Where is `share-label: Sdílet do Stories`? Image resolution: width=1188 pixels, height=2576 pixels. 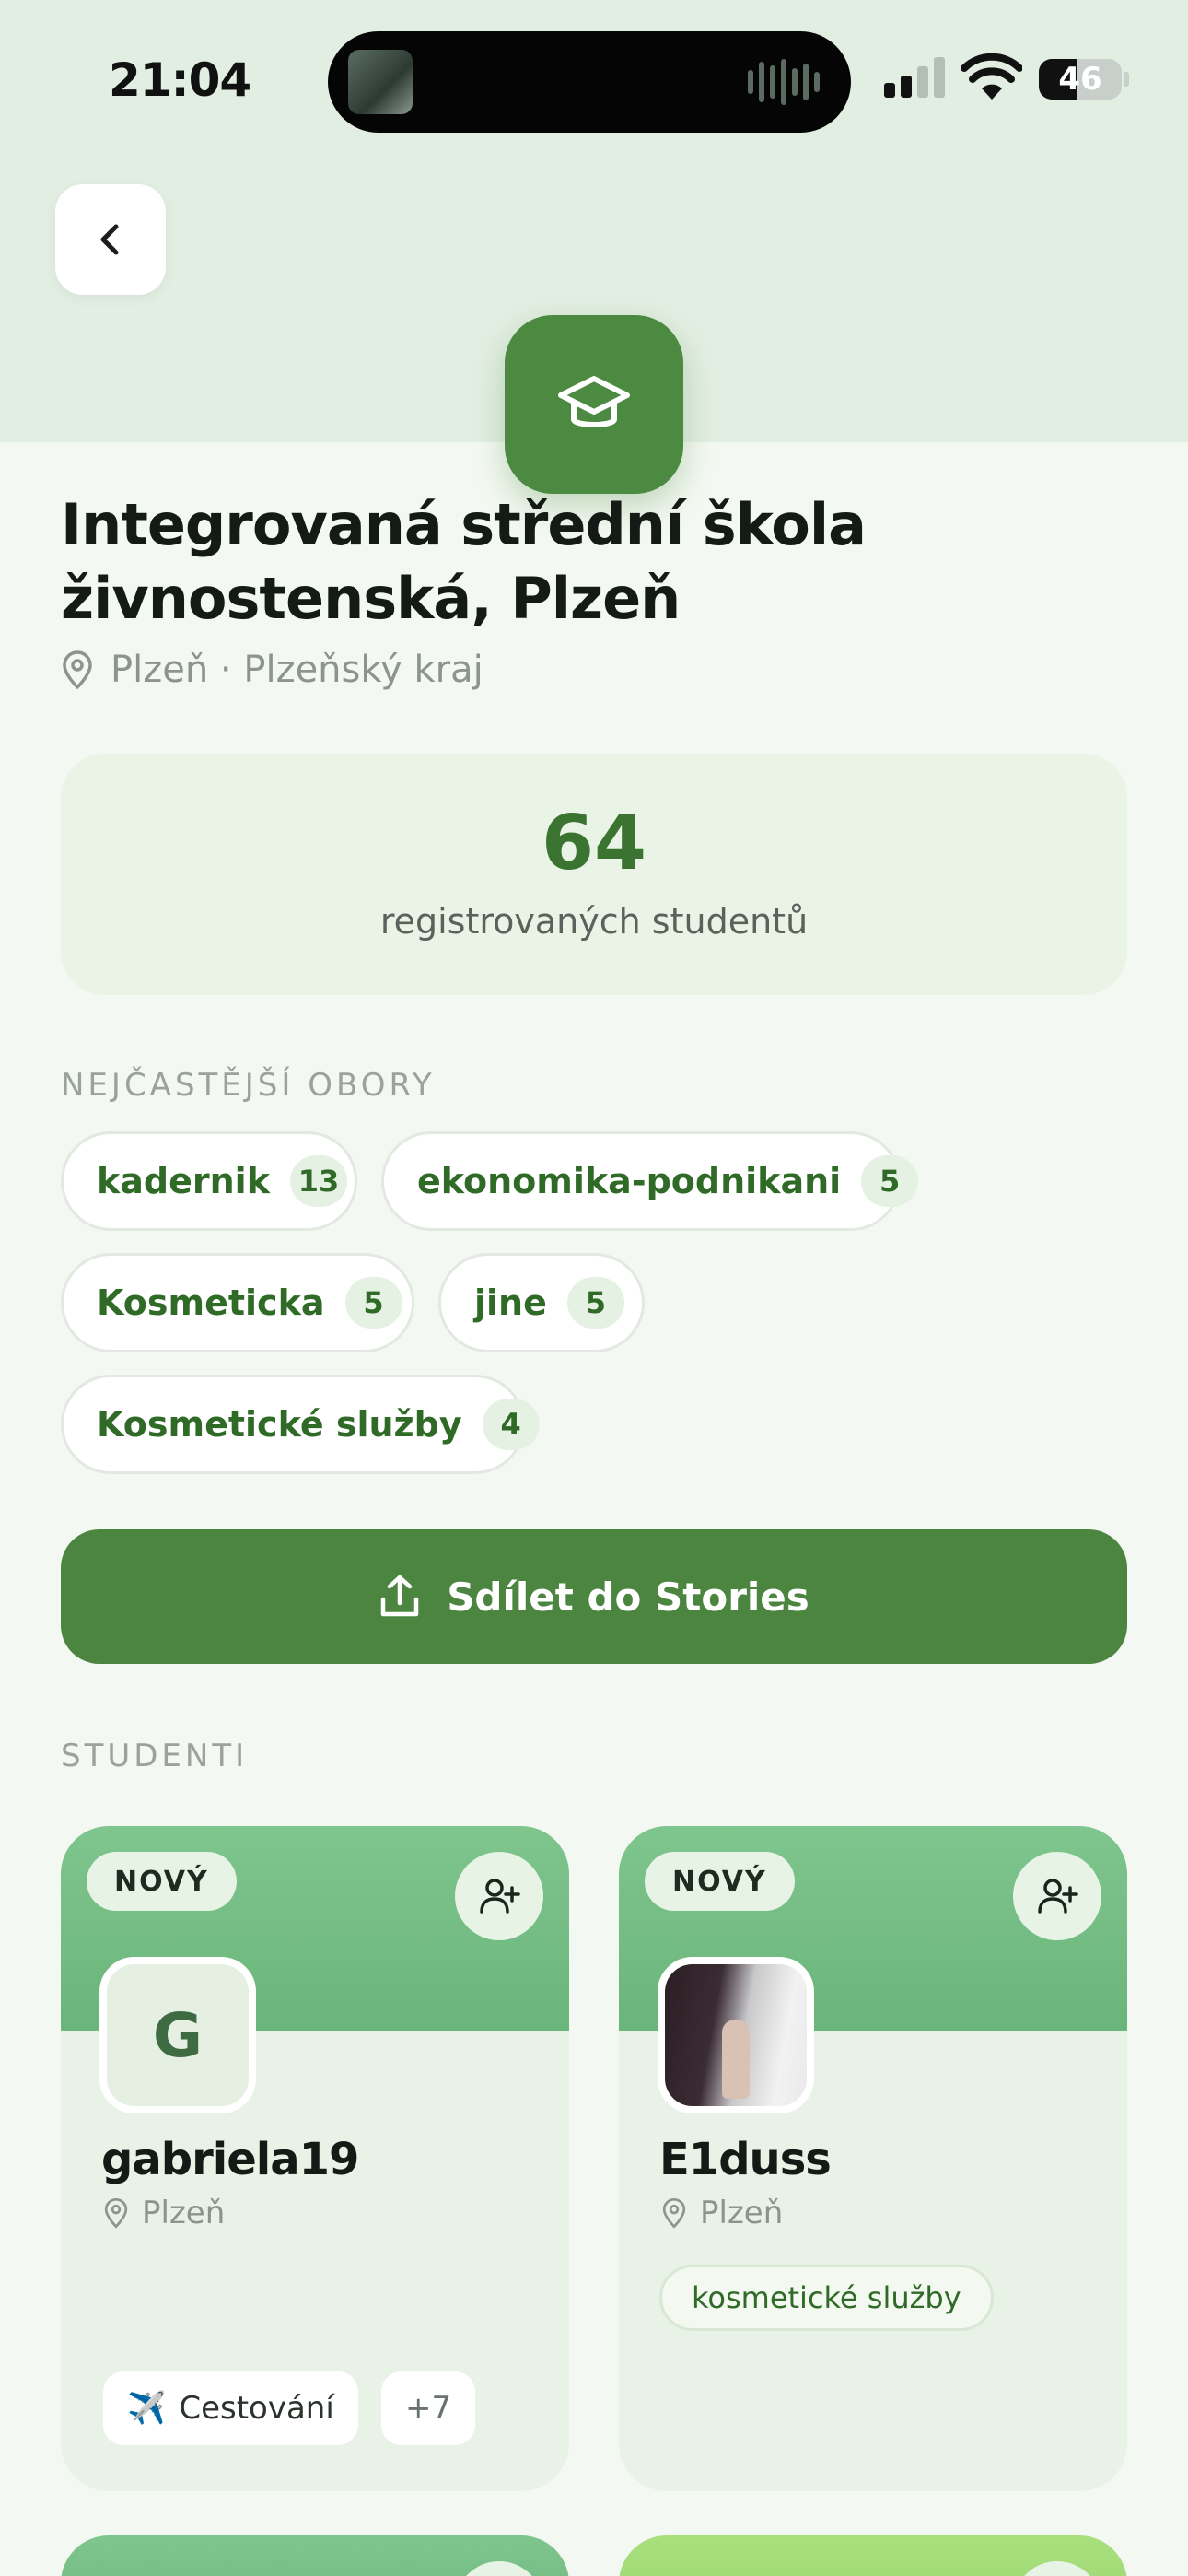
share-label: Sdílet do Stories is located at coordinates (628, 1597).